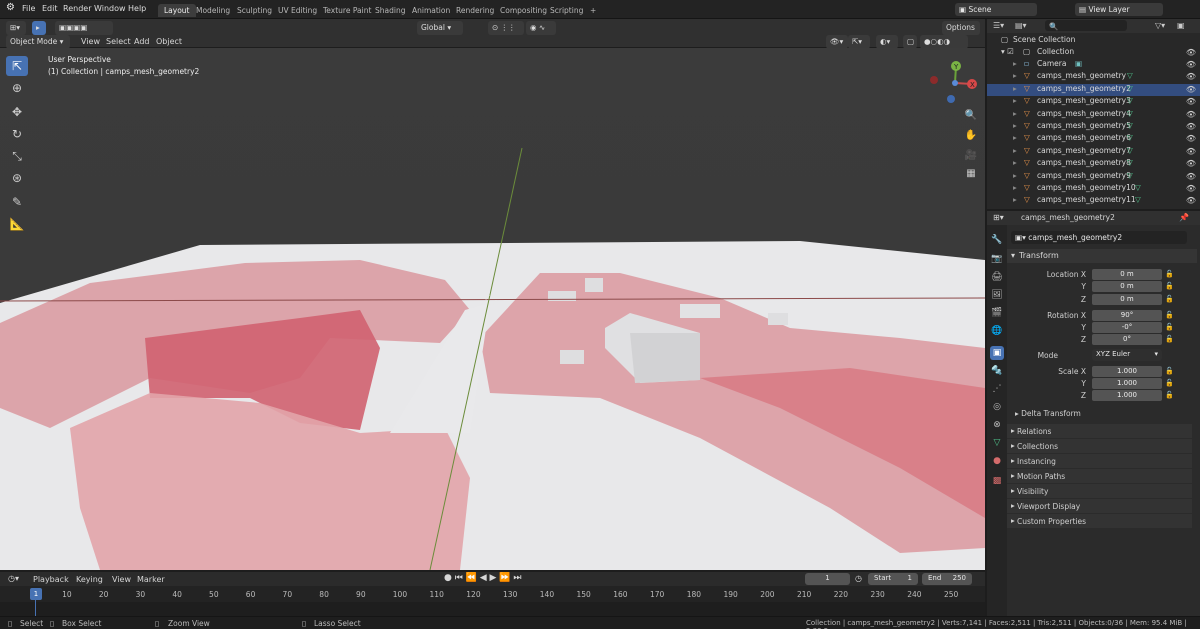 This screenshot has height=629, width=1200. Describe the element at coordinates (998, 217) in the screenshot. I see `properties-type-icon: ⊞▾` at that location.